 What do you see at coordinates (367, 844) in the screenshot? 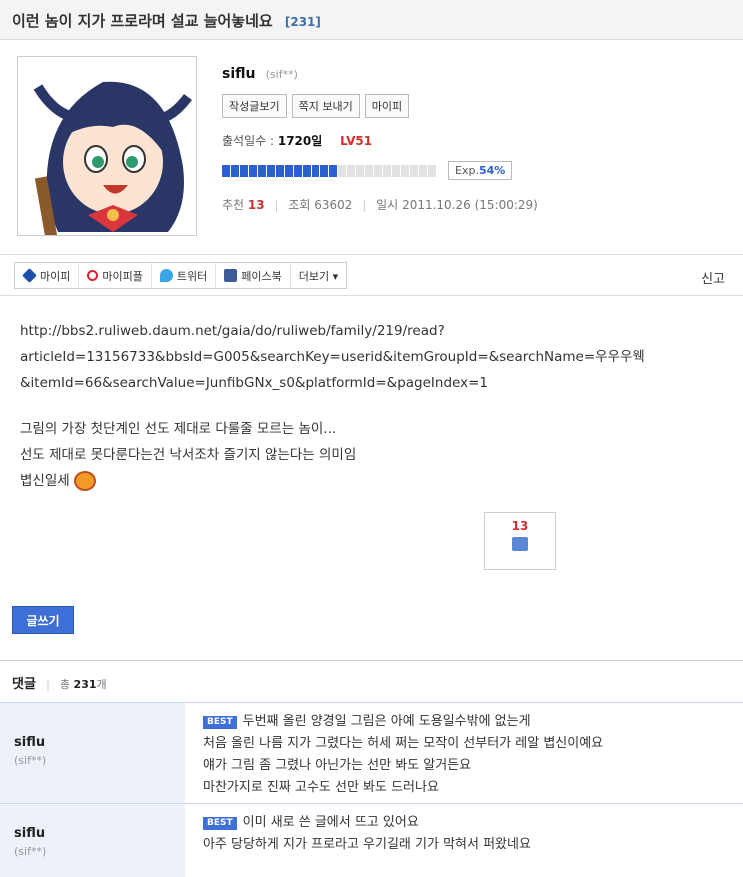
I see `comment-line: 아주 당당하게 지가 프로라고 우기길래 기가 막혀서 퍼왔네요` at bounding box center [367, 844].